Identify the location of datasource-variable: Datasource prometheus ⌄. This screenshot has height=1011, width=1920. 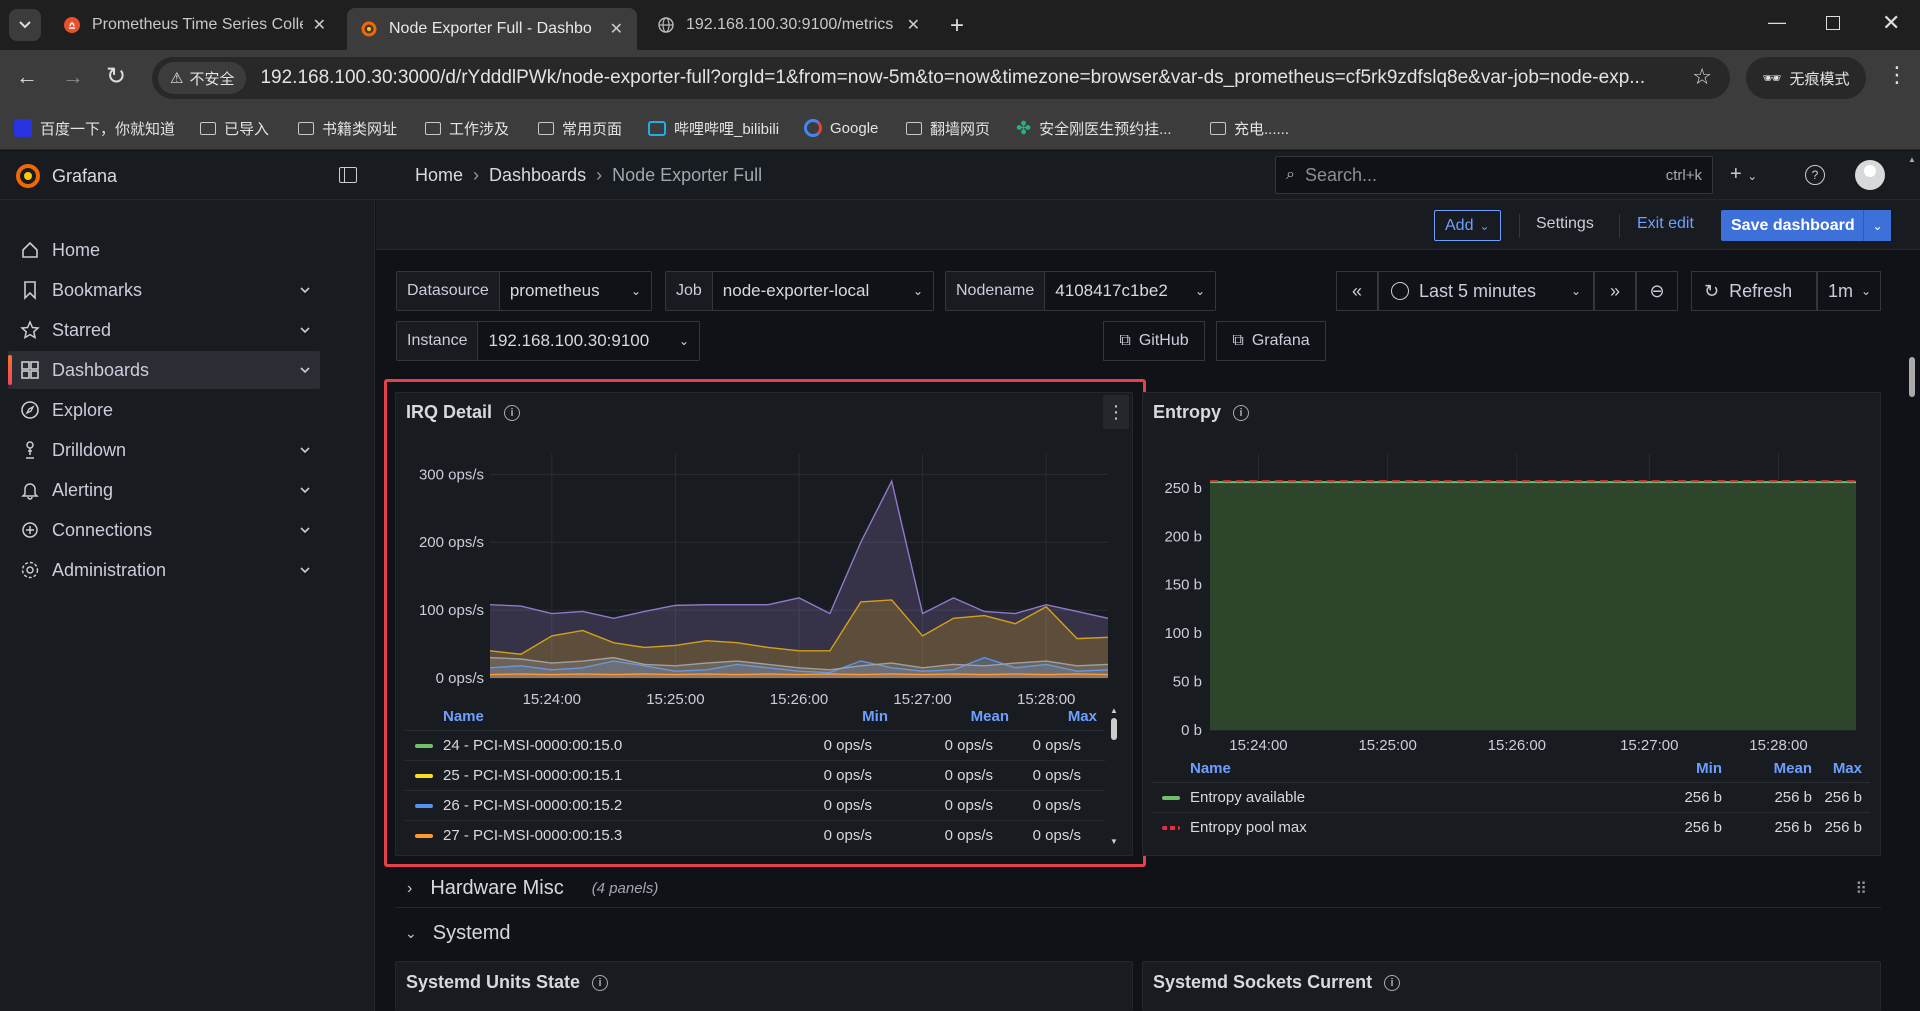
(524, 291).